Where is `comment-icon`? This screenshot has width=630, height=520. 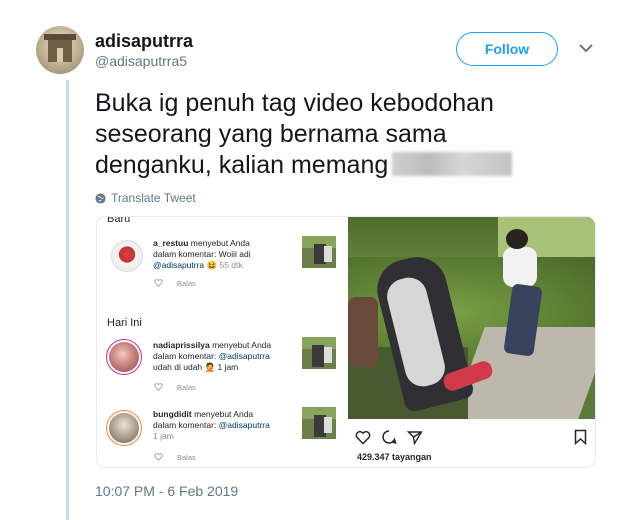
comment-icon is located at coordinates (389, 437).